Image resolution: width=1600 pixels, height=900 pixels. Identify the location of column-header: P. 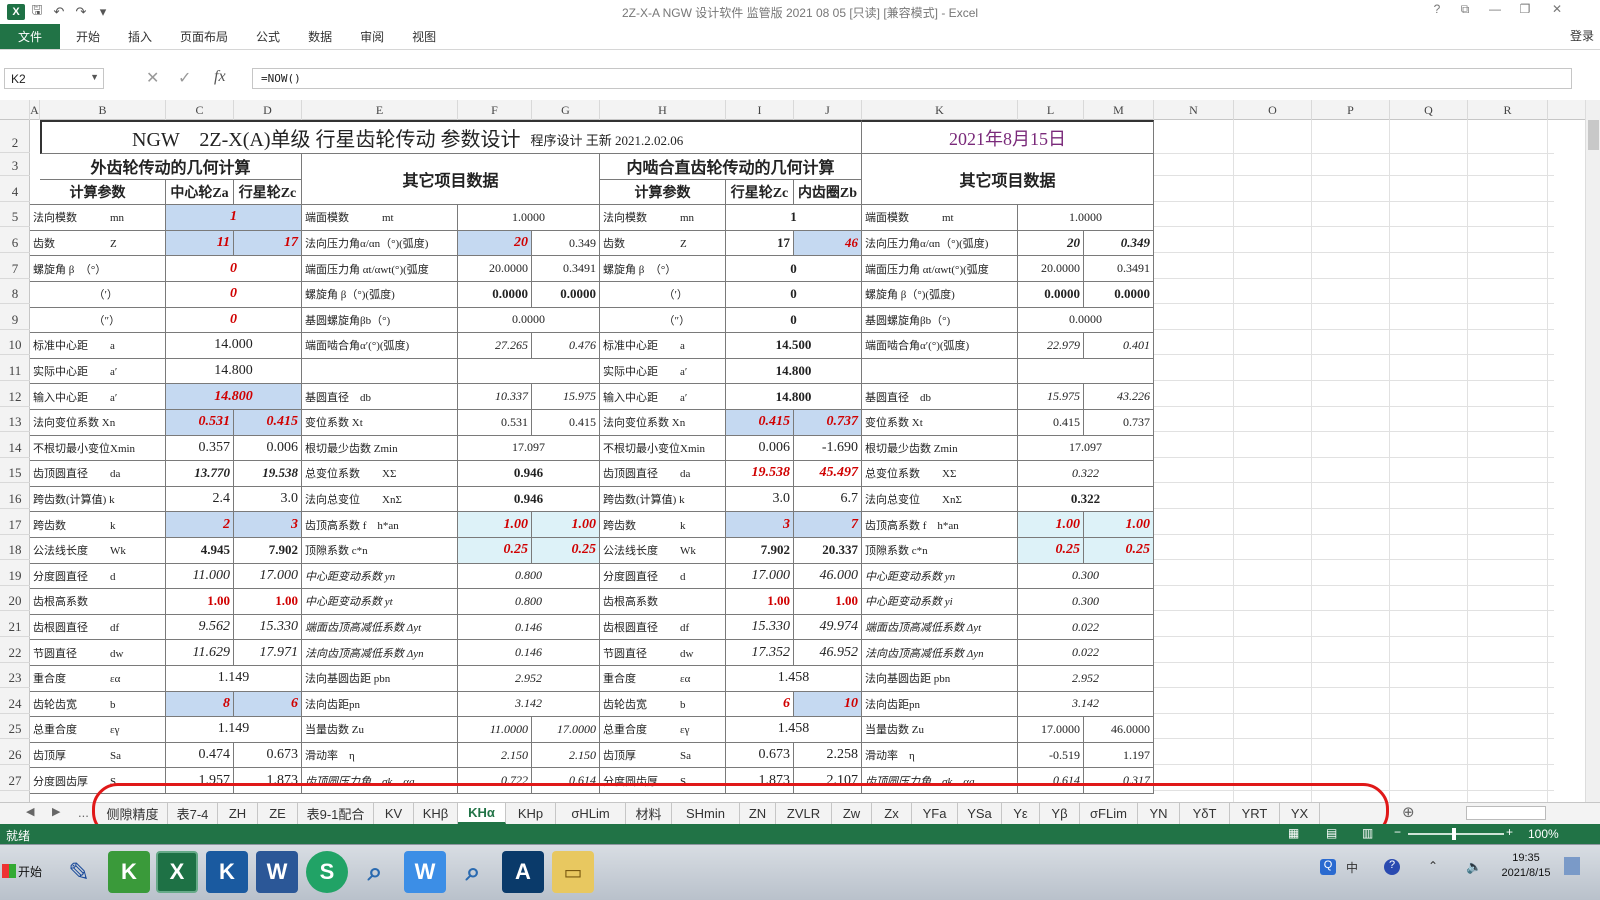
(1351, 110).